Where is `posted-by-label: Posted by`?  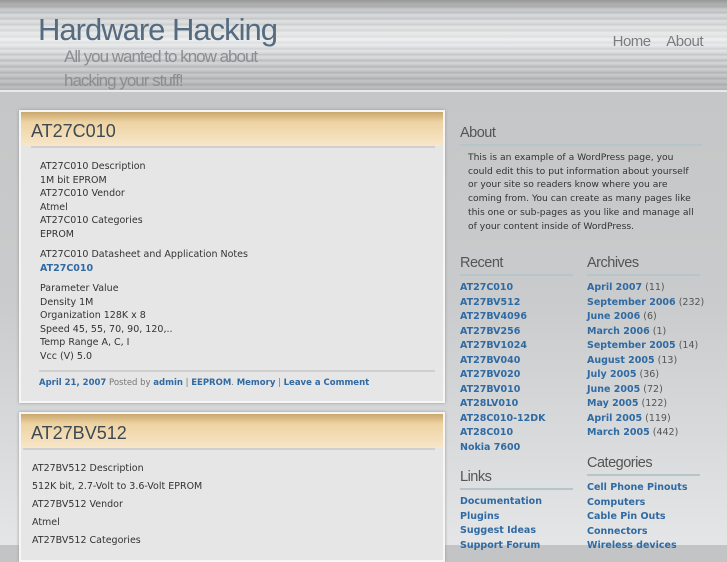 posted-by-label: Posted by is located at coordinates (130, 383).